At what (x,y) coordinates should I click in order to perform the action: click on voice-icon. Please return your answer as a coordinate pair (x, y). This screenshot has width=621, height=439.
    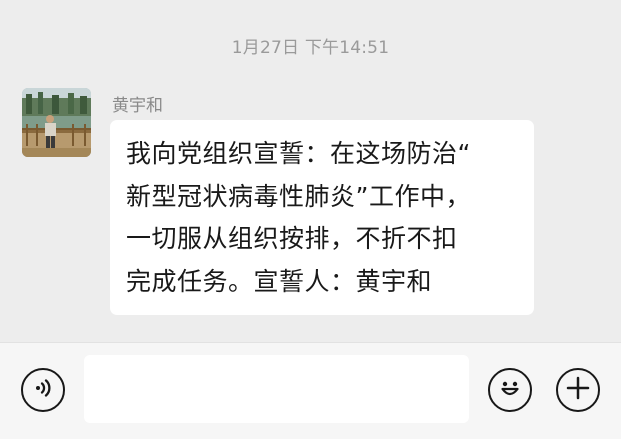
    Looking at the image, I should click on (43, 390).